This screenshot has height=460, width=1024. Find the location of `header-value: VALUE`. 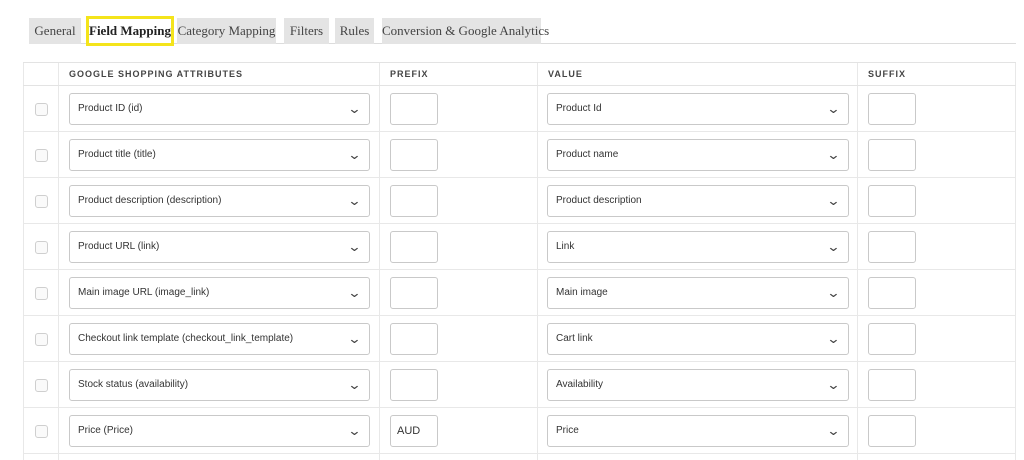

header-value: VALUE is located at coordinates (565, 74).